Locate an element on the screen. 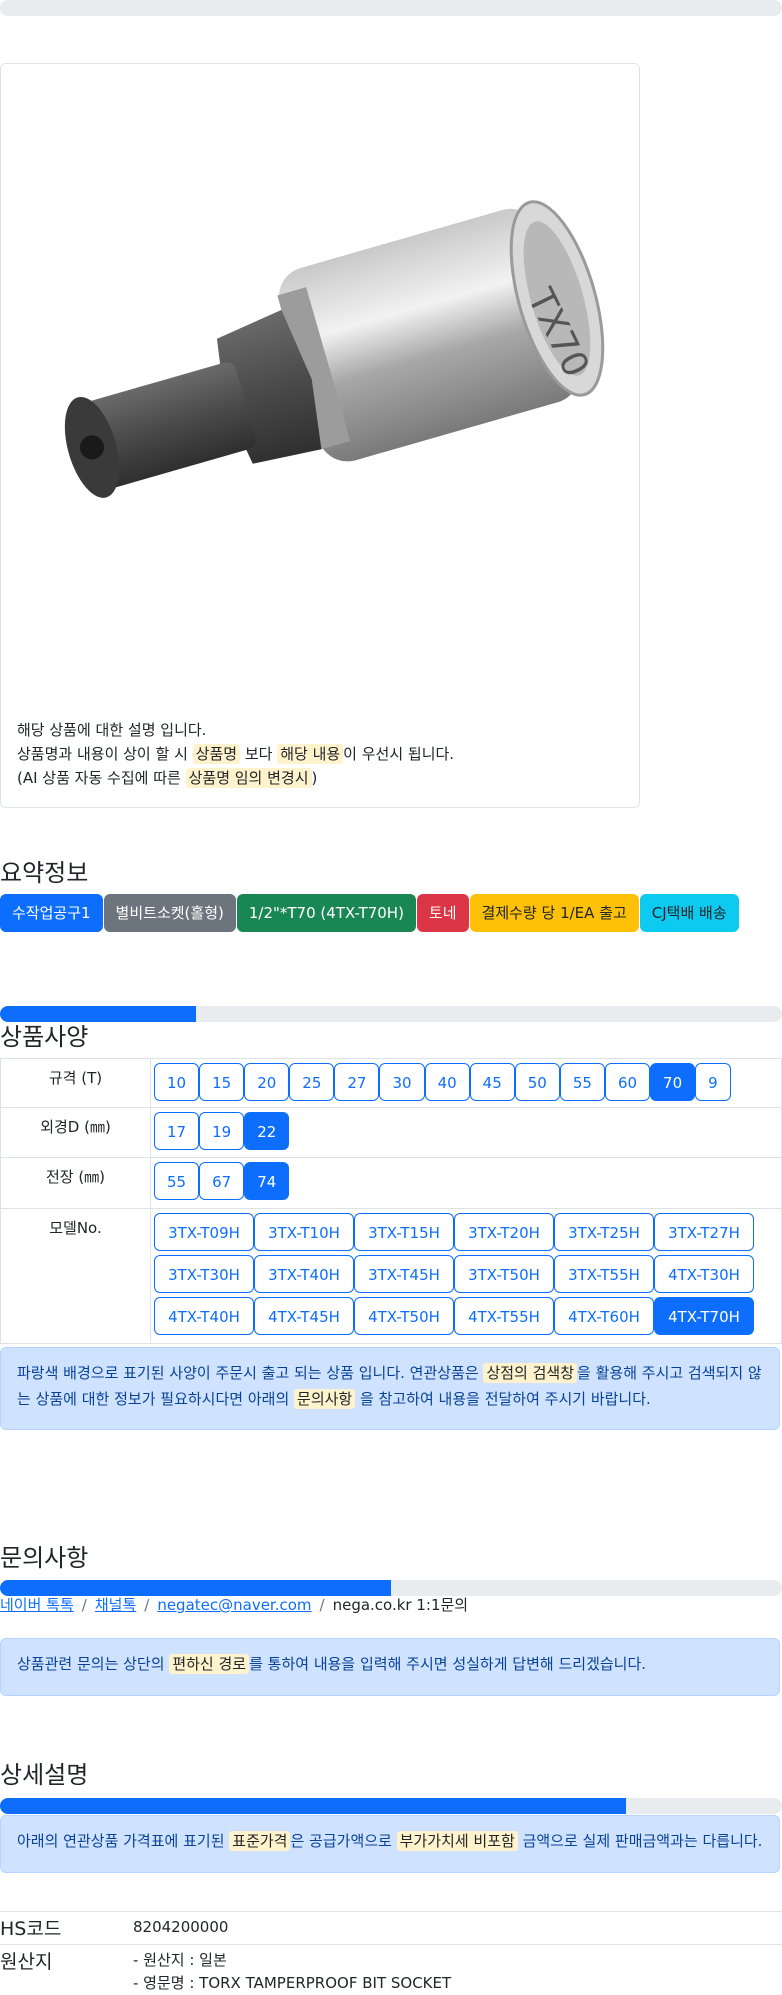  od-option-button: 17 is located at coordinates (177, 1131).